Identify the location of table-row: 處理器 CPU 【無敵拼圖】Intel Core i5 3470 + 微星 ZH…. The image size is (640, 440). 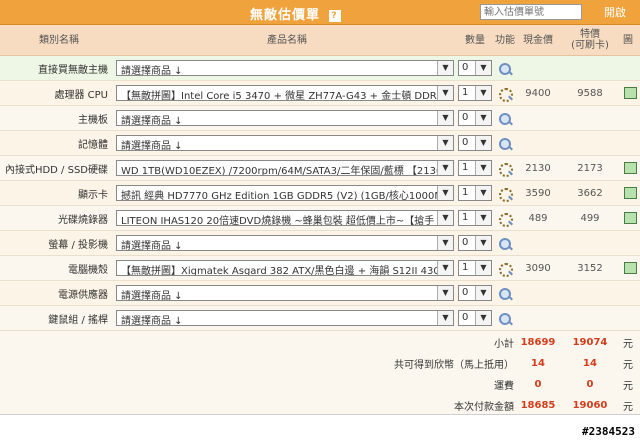
(320, 93).